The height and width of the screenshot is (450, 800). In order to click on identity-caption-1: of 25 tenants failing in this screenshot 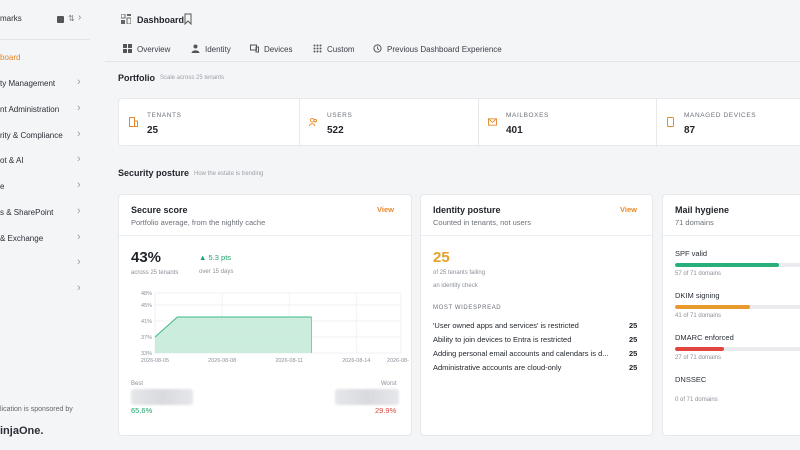, I will do `click(459, 273)`.